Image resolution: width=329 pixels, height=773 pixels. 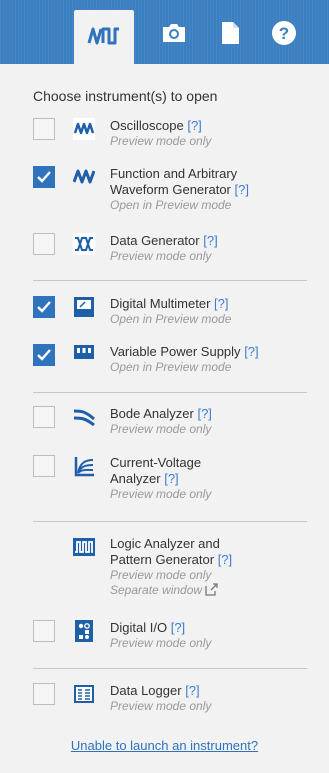 I want to click on help-icon: ?, so click(x=284, y=33).